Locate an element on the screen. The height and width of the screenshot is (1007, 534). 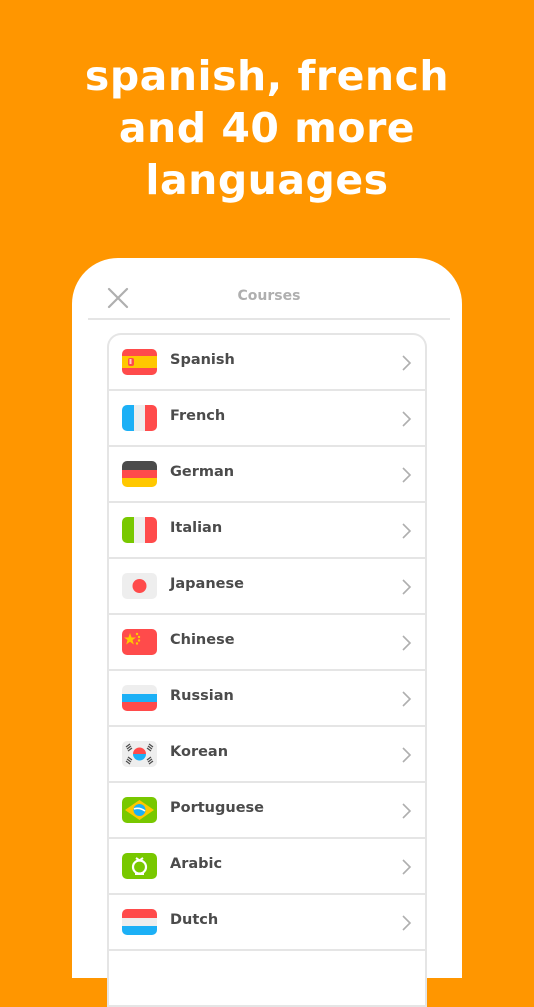
china-flag-icon is located at coordinates (139, 642).